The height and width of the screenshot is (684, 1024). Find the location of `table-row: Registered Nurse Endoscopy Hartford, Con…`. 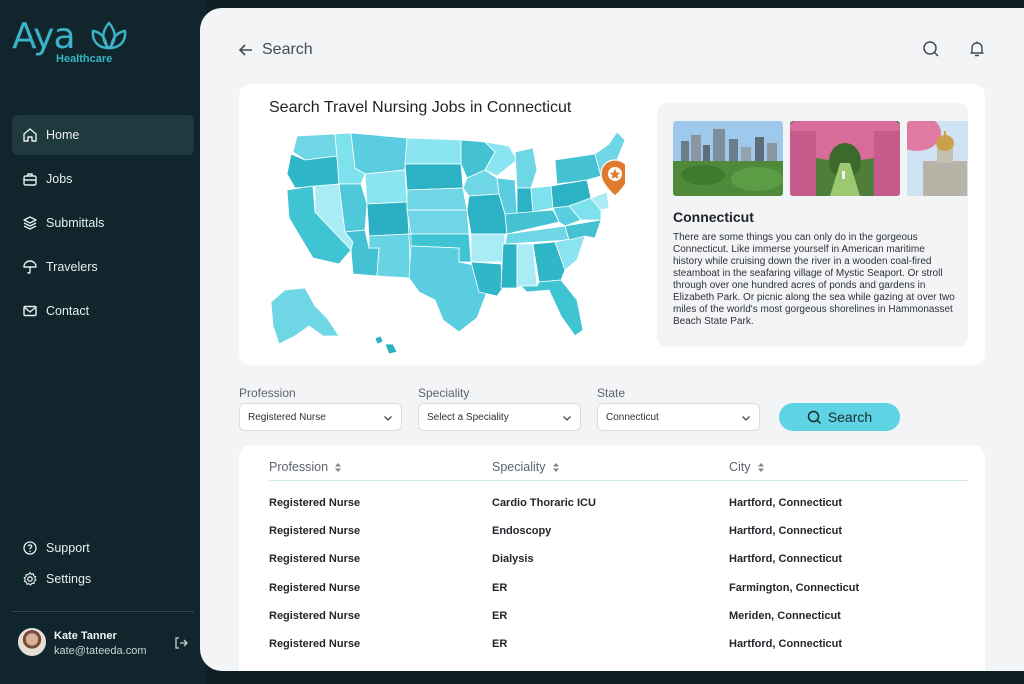

table-row: Registered Nurse Endoscopy Hartford, Con… is located at coordinates (612, 539).